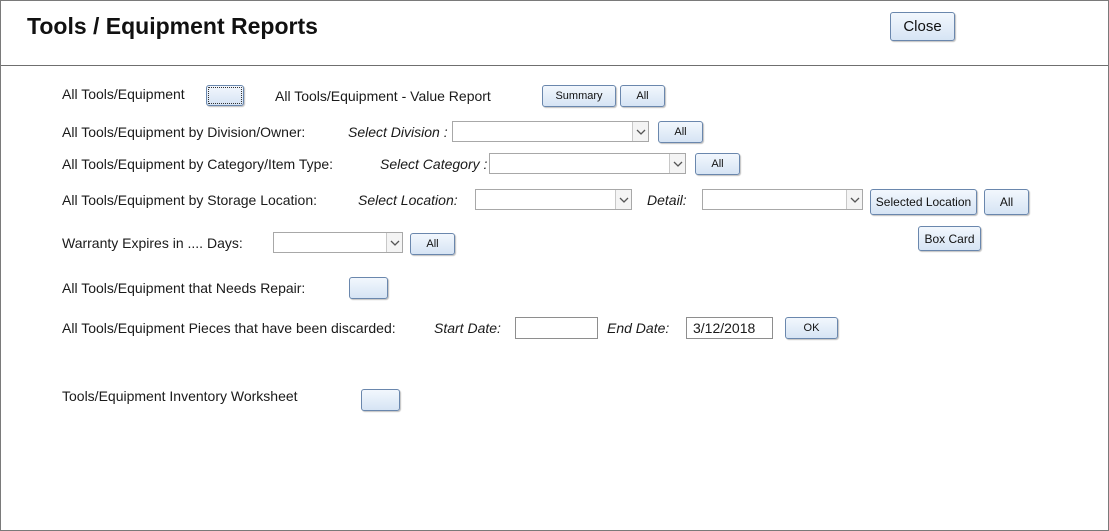 The height and width of the screenshot is (531, 1109). I want to click on selected-location-button: Selected Location, so click(923, 202).